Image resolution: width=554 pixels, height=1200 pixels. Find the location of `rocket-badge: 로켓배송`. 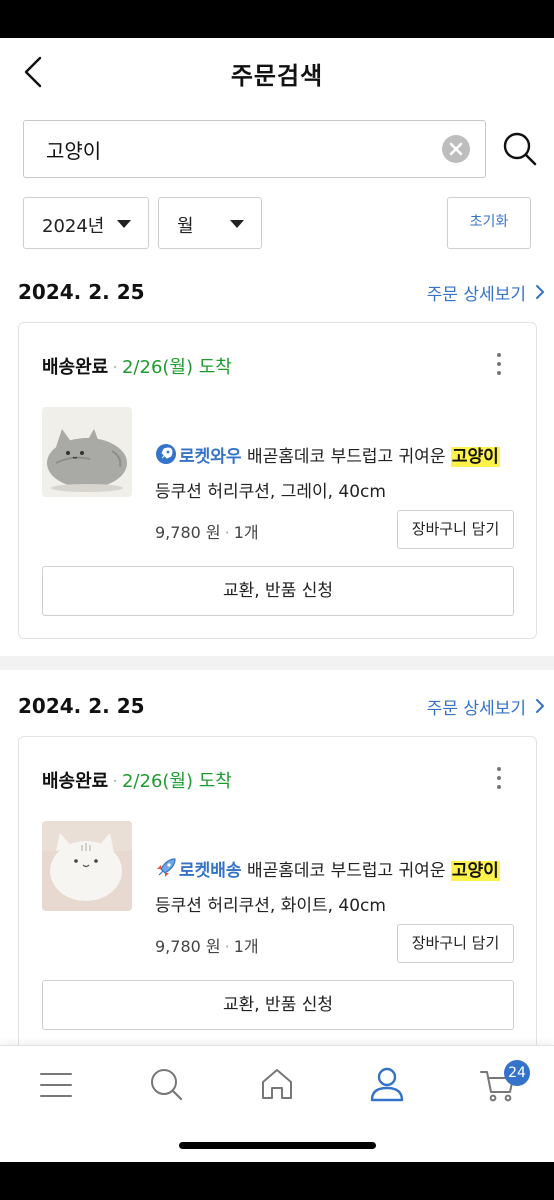

rocket-badge: 로켓배송 is located at coordinates (210, 871).